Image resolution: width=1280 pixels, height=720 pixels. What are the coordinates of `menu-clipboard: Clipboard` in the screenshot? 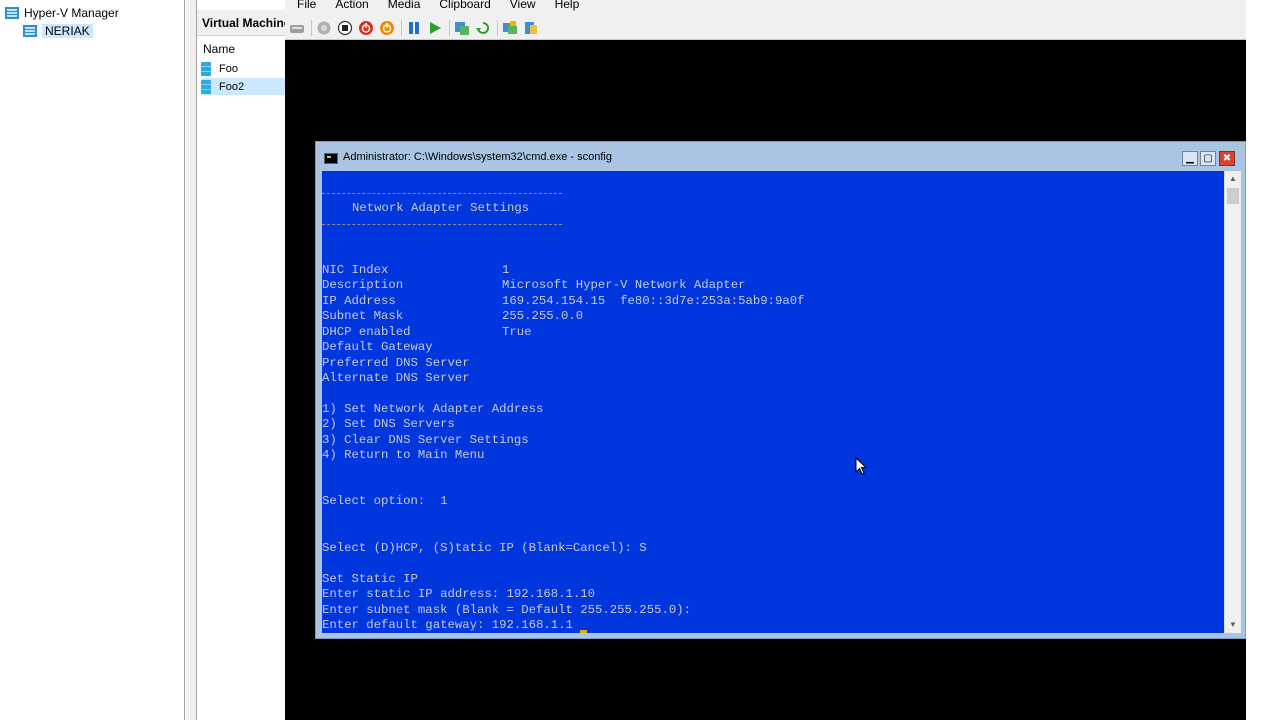 It's located at (465, 6).